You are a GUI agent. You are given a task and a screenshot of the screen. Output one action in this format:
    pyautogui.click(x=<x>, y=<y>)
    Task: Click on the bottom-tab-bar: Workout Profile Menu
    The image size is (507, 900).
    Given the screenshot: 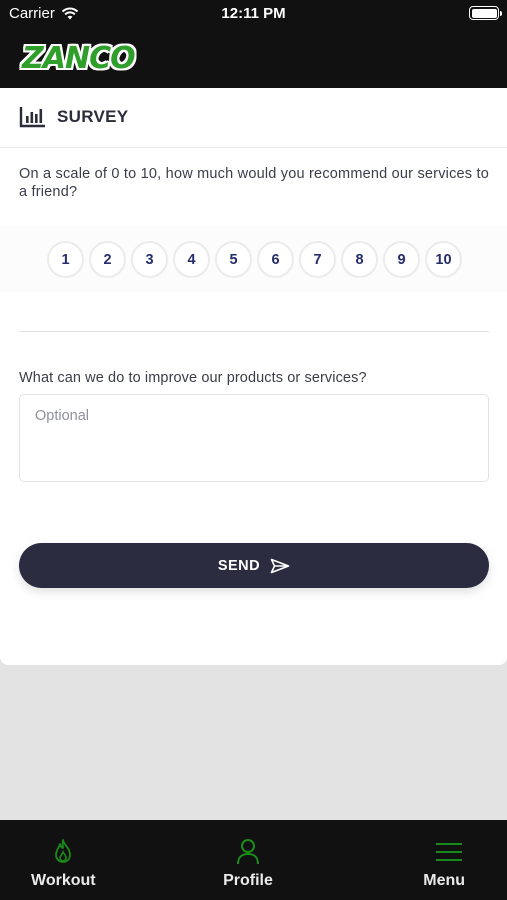 What is the action you would take?
    pyautogui.click(x=253, y=860)
    